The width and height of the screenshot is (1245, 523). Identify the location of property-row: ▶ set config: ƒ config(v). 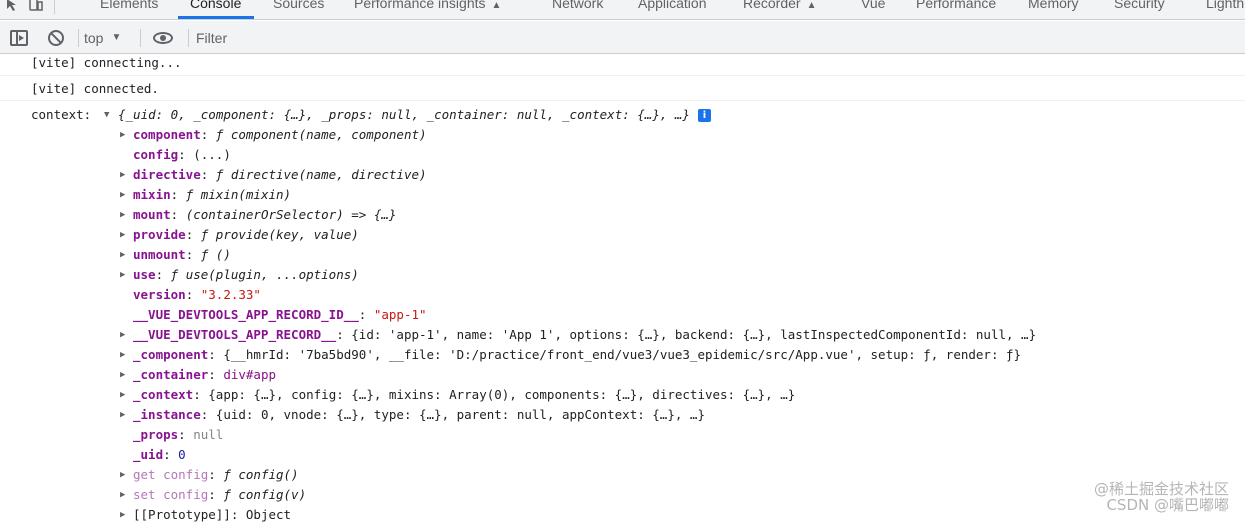
(622, 496).